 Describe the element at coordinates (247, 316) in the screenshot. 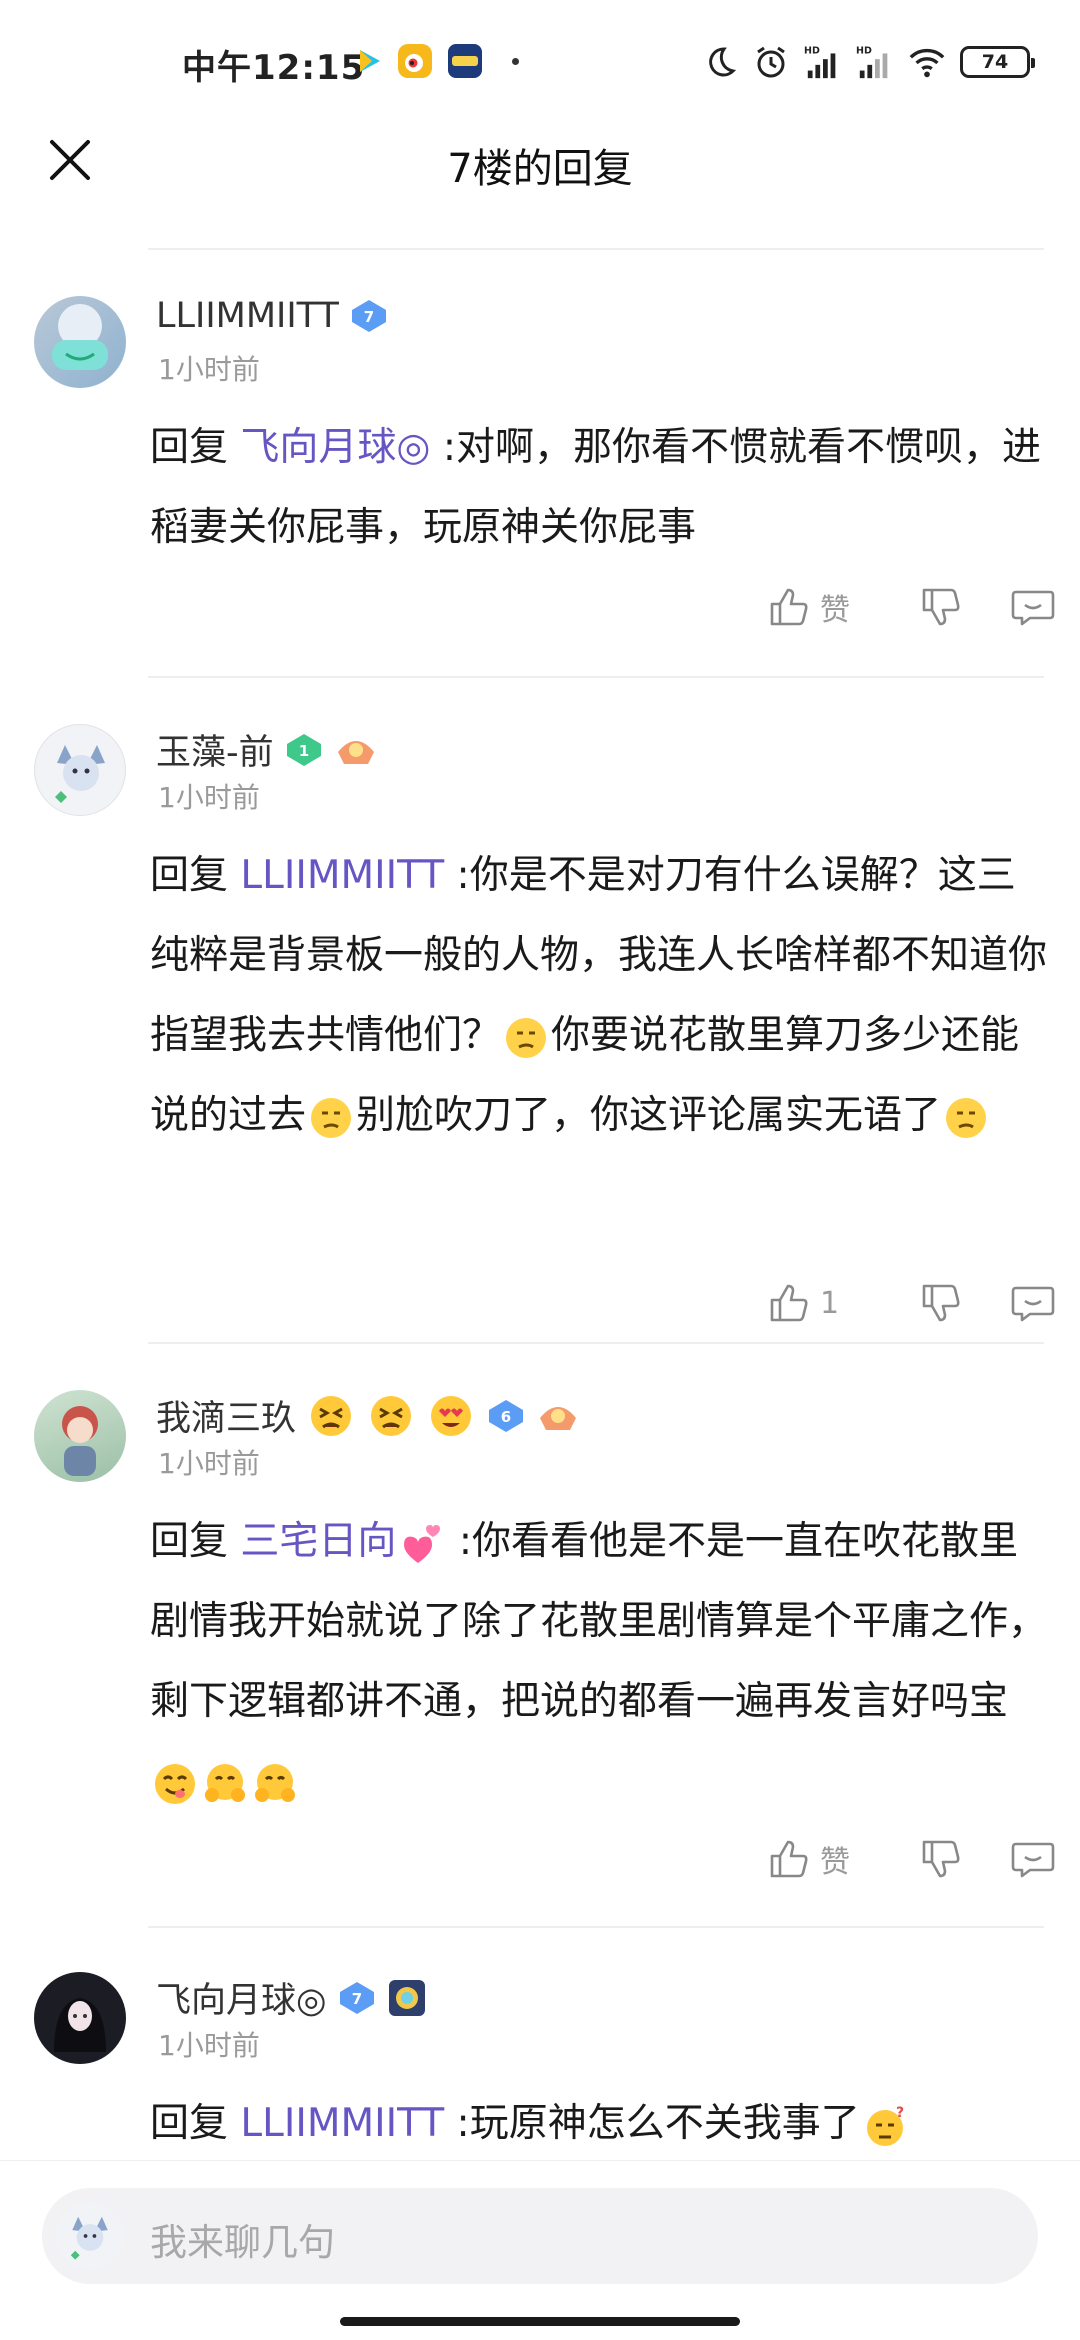

I see `username: LLIIMMIITT` at that location.